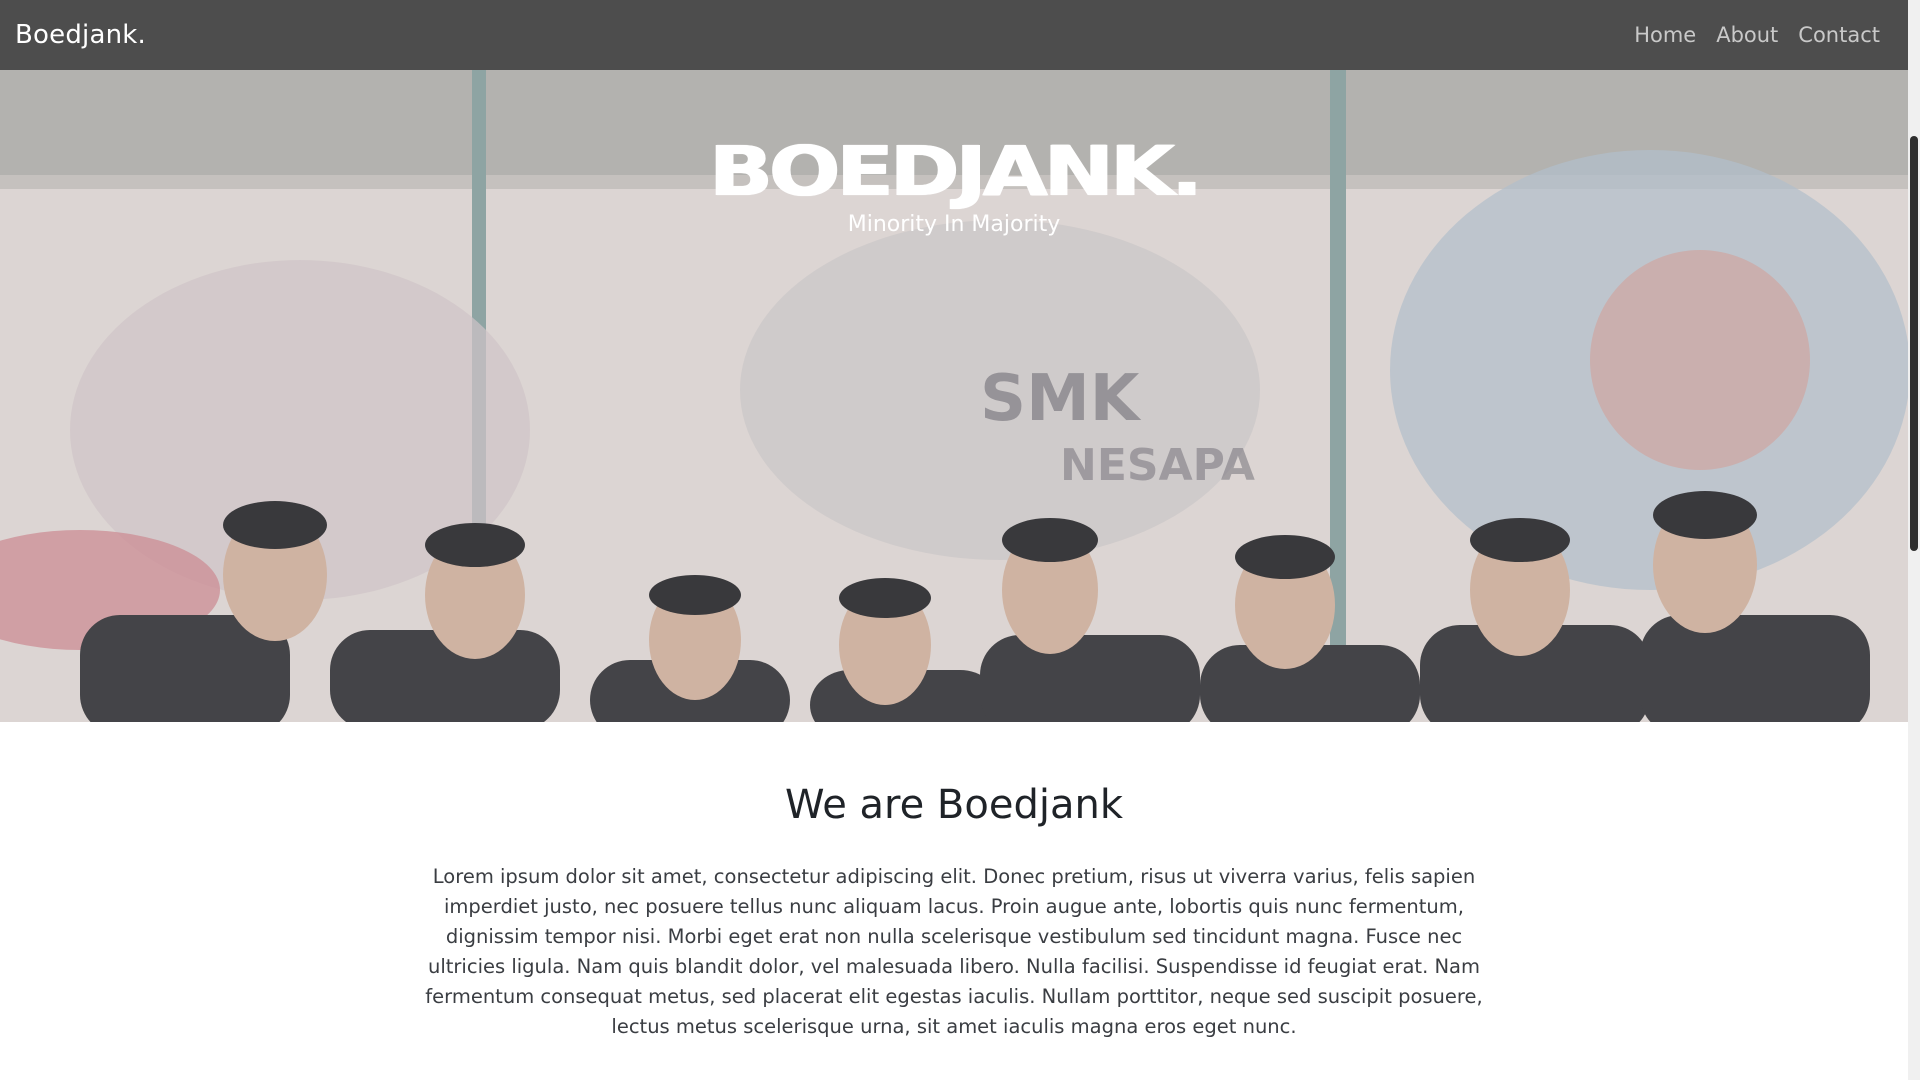 The height and width of the screenshot is (1080, 1920). What do you see at coordinates (1665, 35) in the screenshot?
I see `nav-link-home: Home` at bounding box center [1665, 35].